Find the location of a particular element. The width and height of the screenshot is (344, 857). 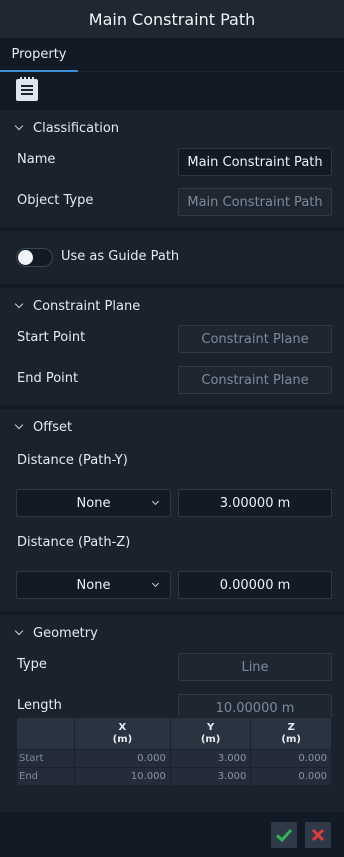

guide-path-label: Use as Guide Path is located at coordinates (120, 256).